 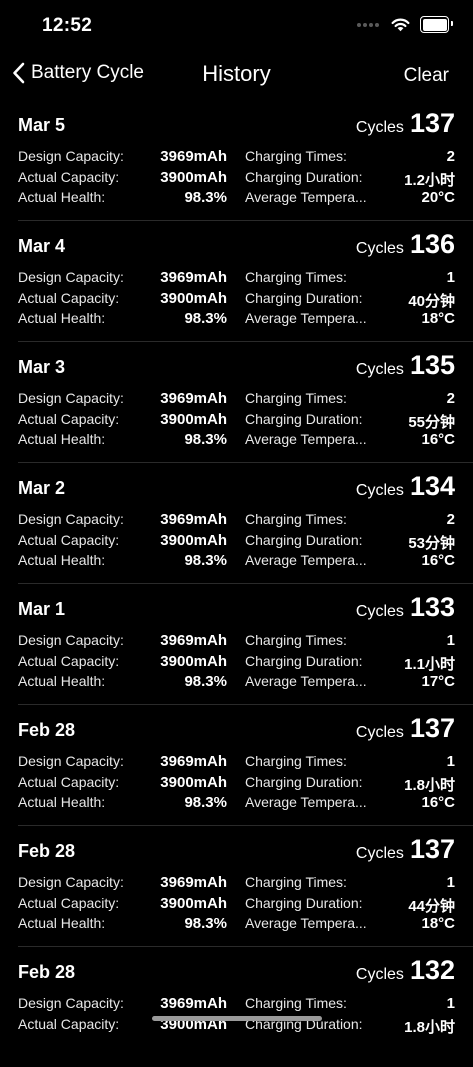 I want to click on cycles-count: Cycles 136, so click(x=405, y=244).